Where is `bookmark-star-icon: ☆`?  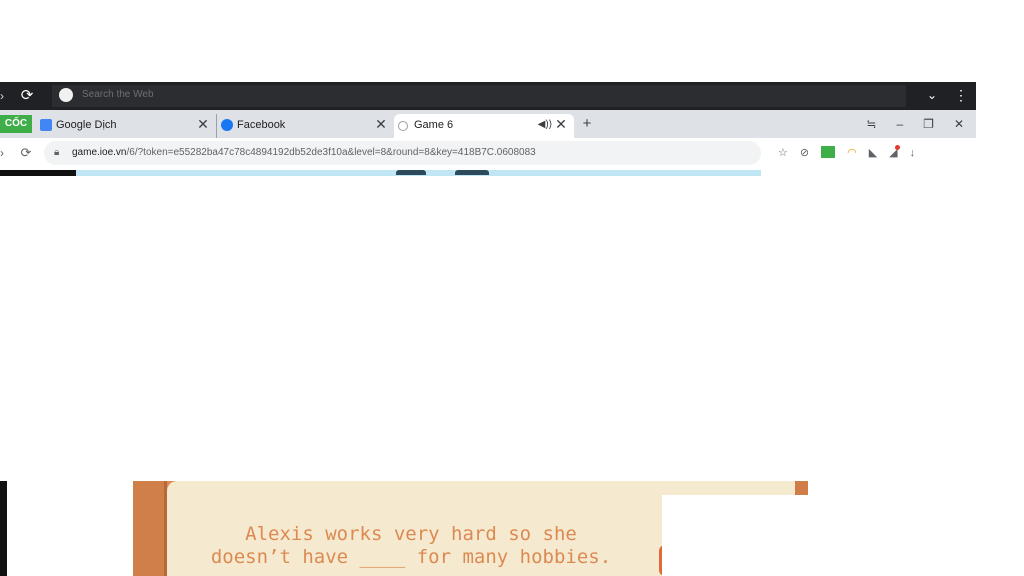
bookmark-star-icon: ☆ is located at coordinates (783, 153).